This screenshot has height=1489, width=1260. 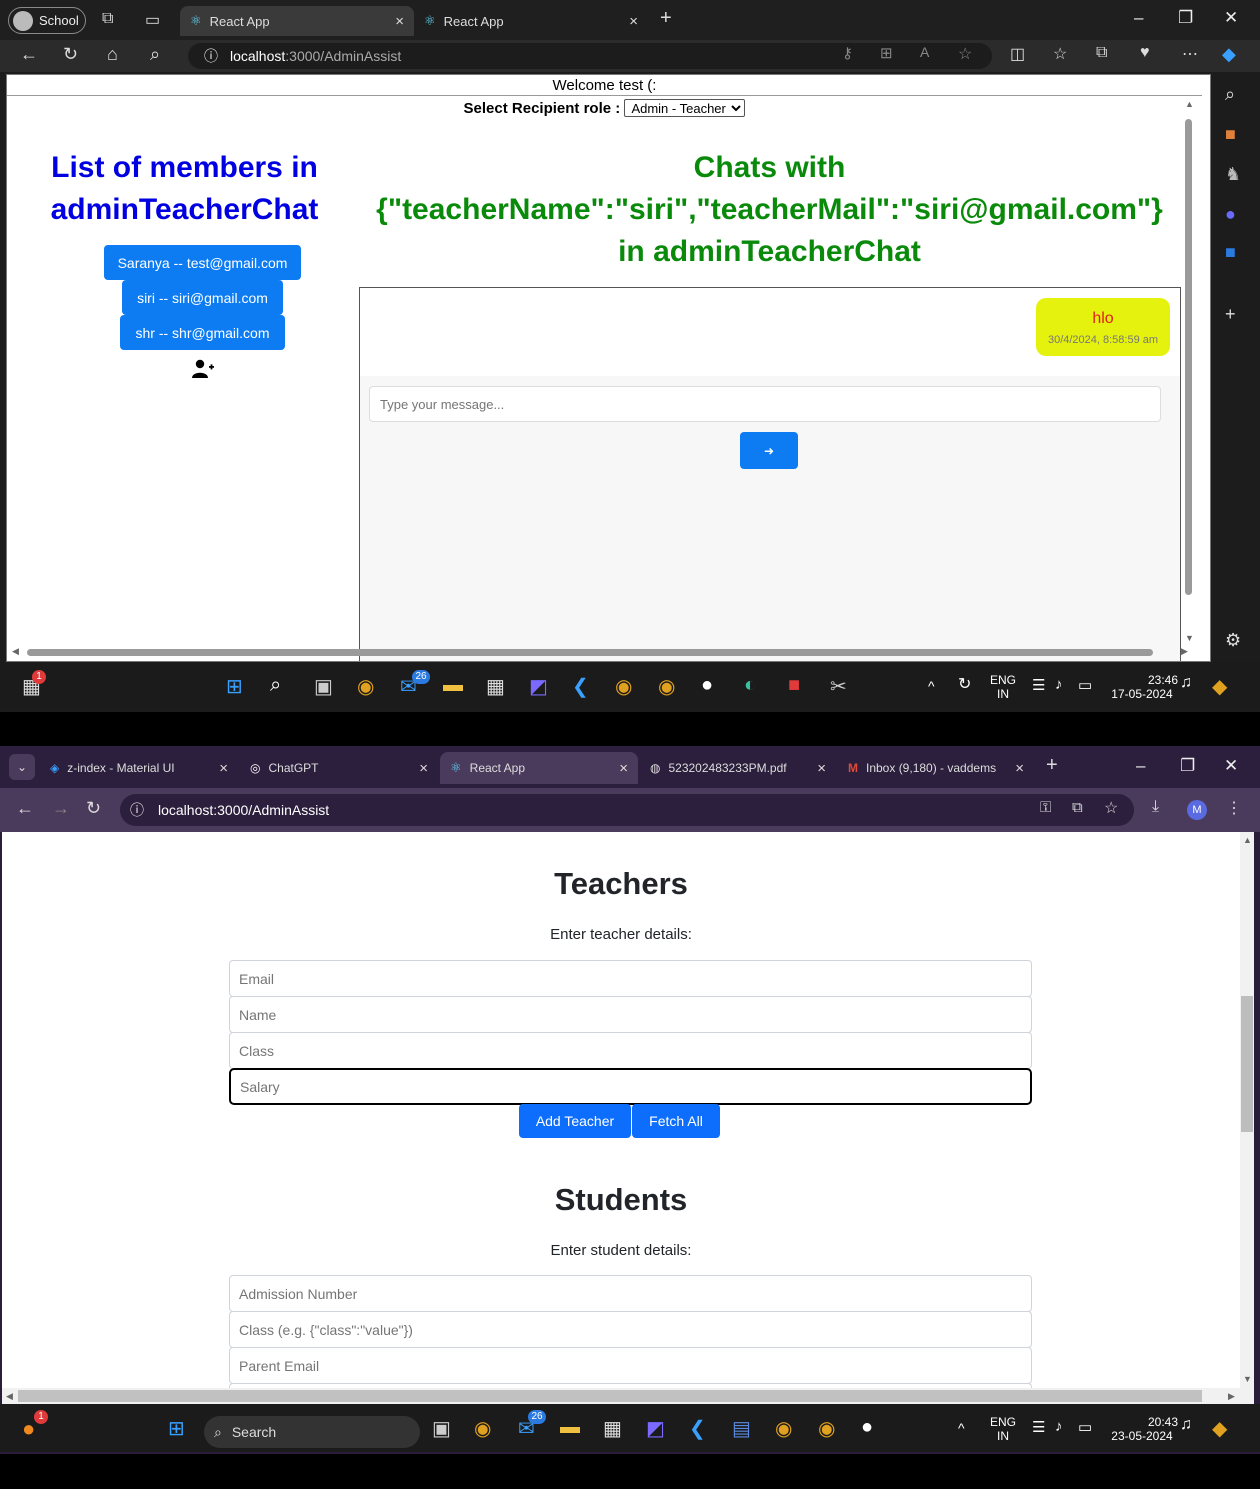 What do you see at coordinates (738, 768) in the screenshot?
I see `chrome-tab-pdf: ◍ 523202483233PM.pdf ×` at bounding box center [738, 768].